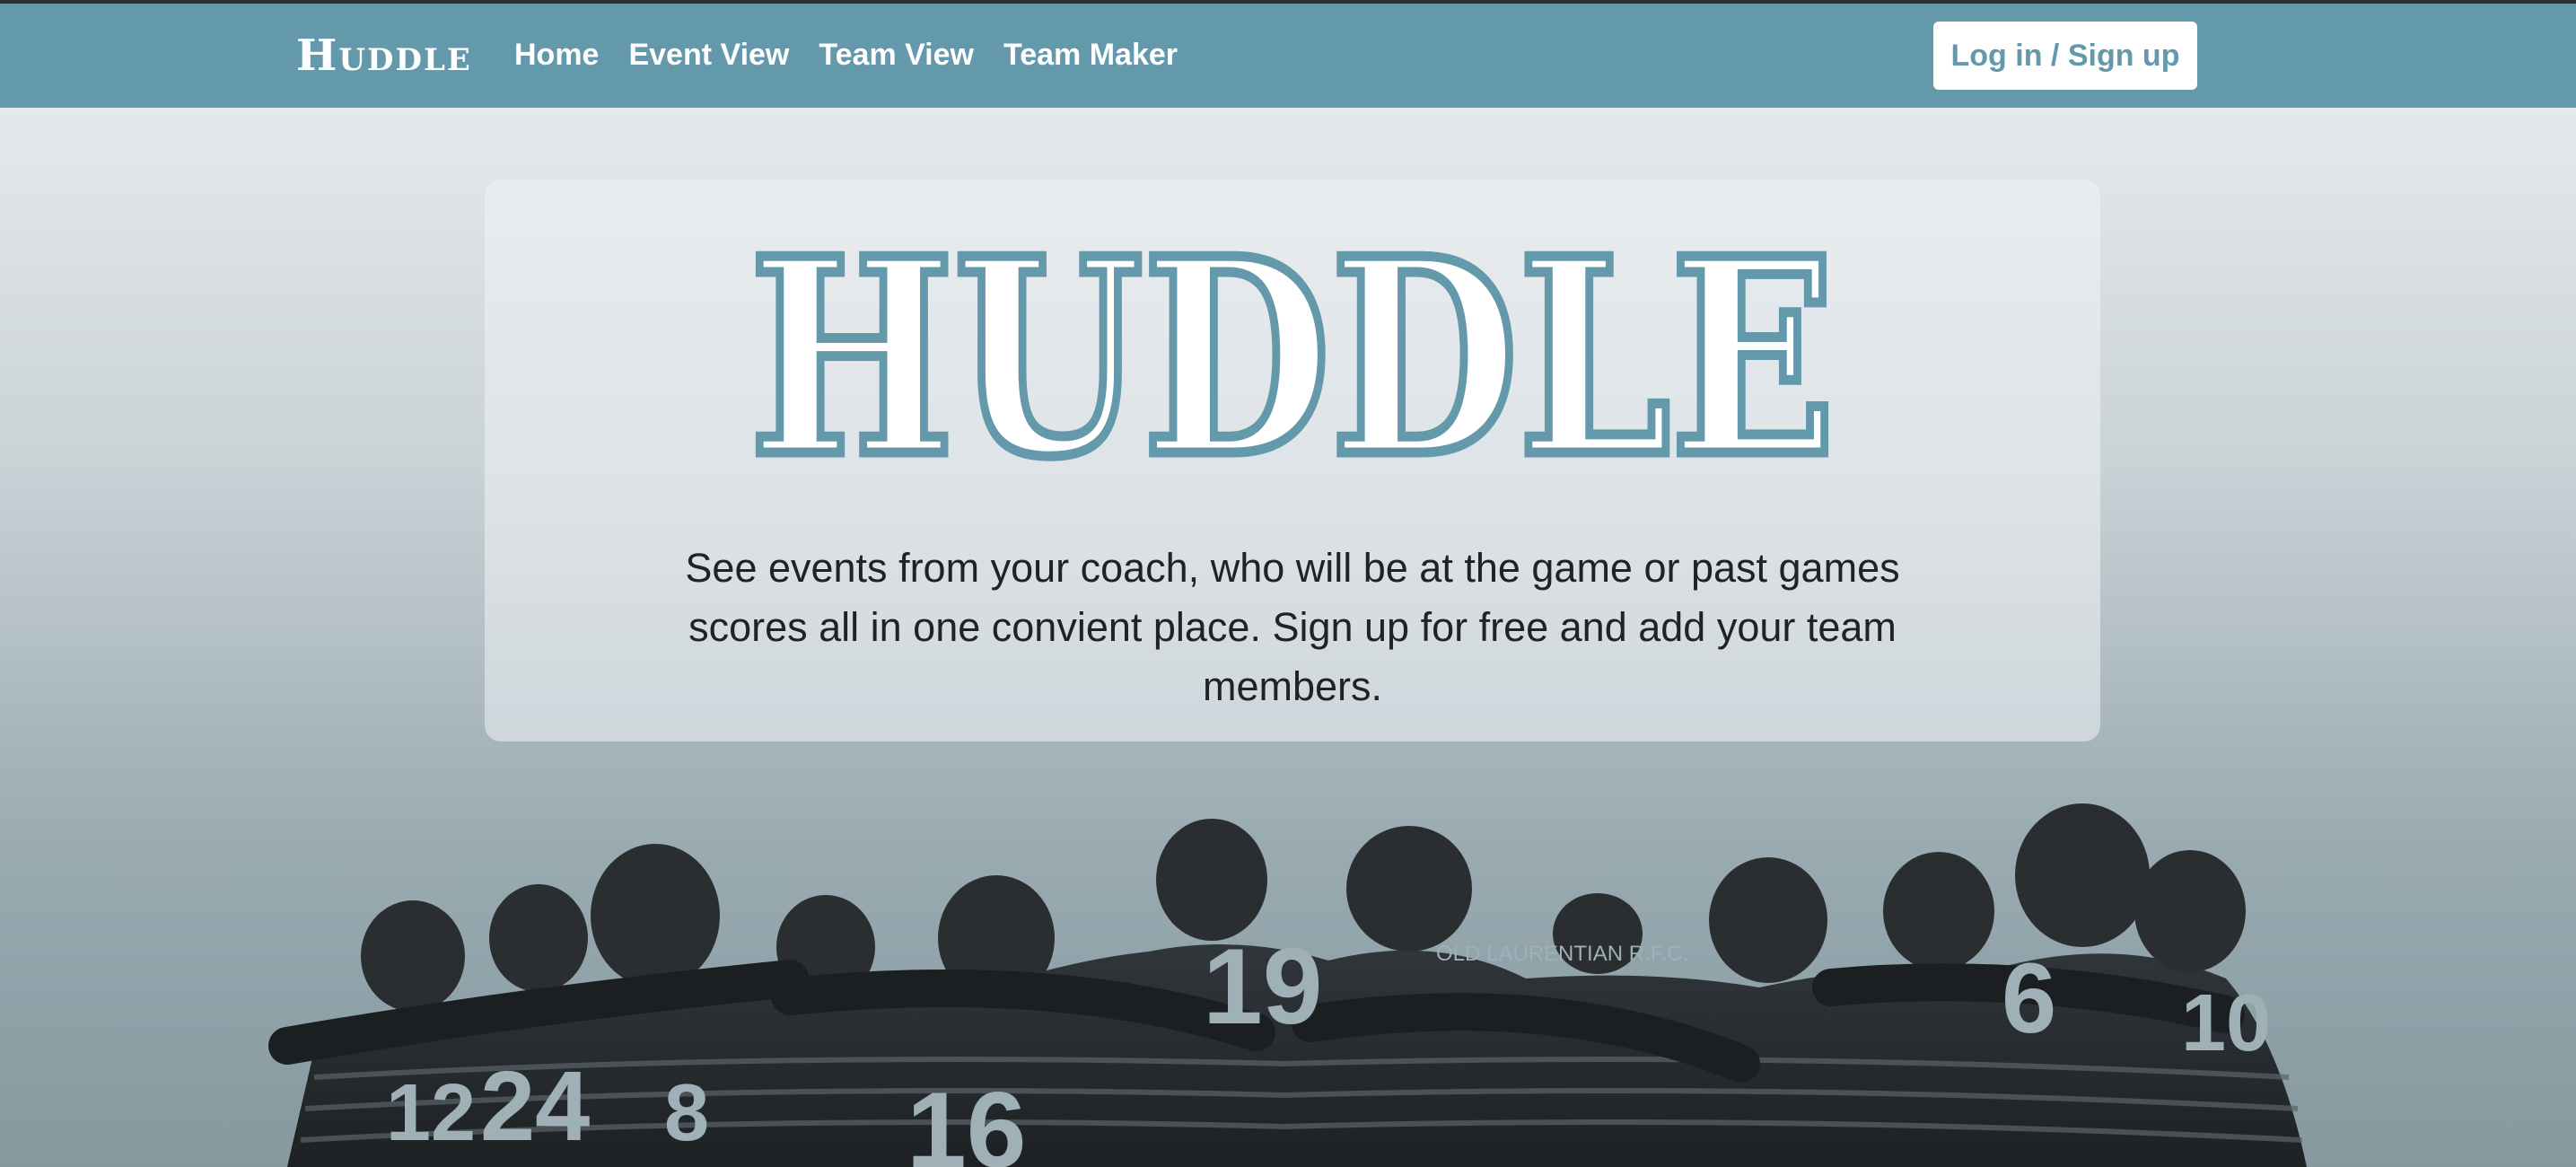 Image resolution: width=2576 pixels, height=1167 pixels. I want to click on jersey-number-12: 12, so click(431, 1113).